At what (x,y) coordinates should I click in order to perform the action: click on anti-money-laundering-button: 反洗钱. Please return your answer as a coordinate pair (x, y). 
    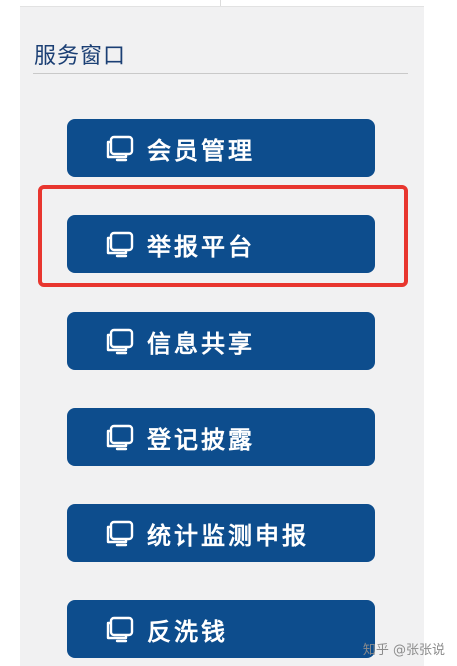
    Looking at the image, I should click on (221, 629).